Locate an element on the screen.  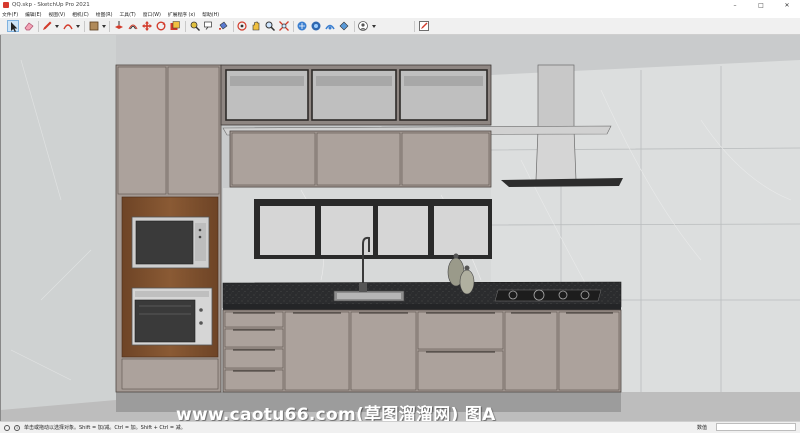
menu-help: 帮助(H) is located at coordinates (210, 14).